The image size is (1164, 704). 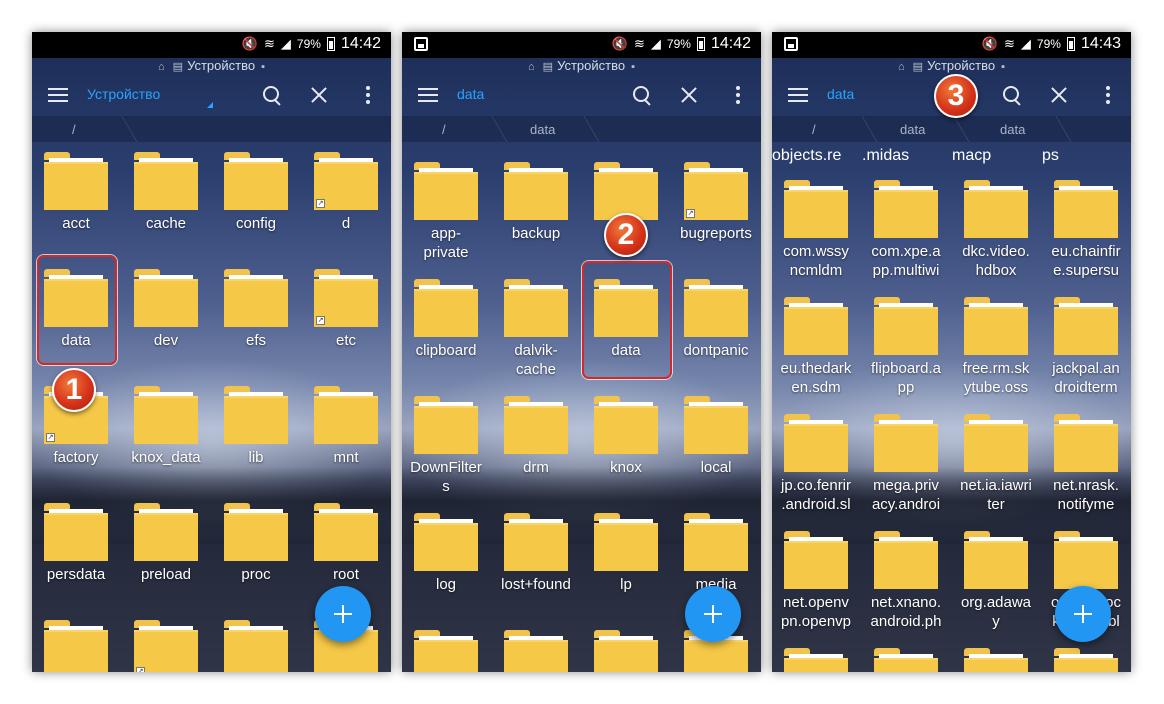 What do you see at coordinates (446, 319) in the screenshot?
I see `folder-item: clipboard` at bounding box center [446, 319].